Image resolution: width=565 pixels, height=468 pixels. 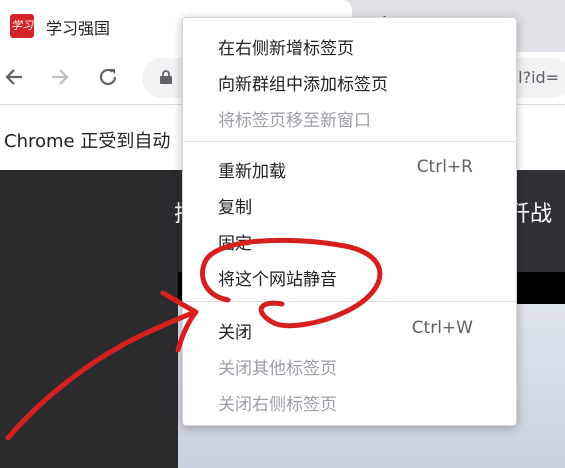 I want to click on menu-item-shortcut: Ctrl+R, so click(x=444, y=167).